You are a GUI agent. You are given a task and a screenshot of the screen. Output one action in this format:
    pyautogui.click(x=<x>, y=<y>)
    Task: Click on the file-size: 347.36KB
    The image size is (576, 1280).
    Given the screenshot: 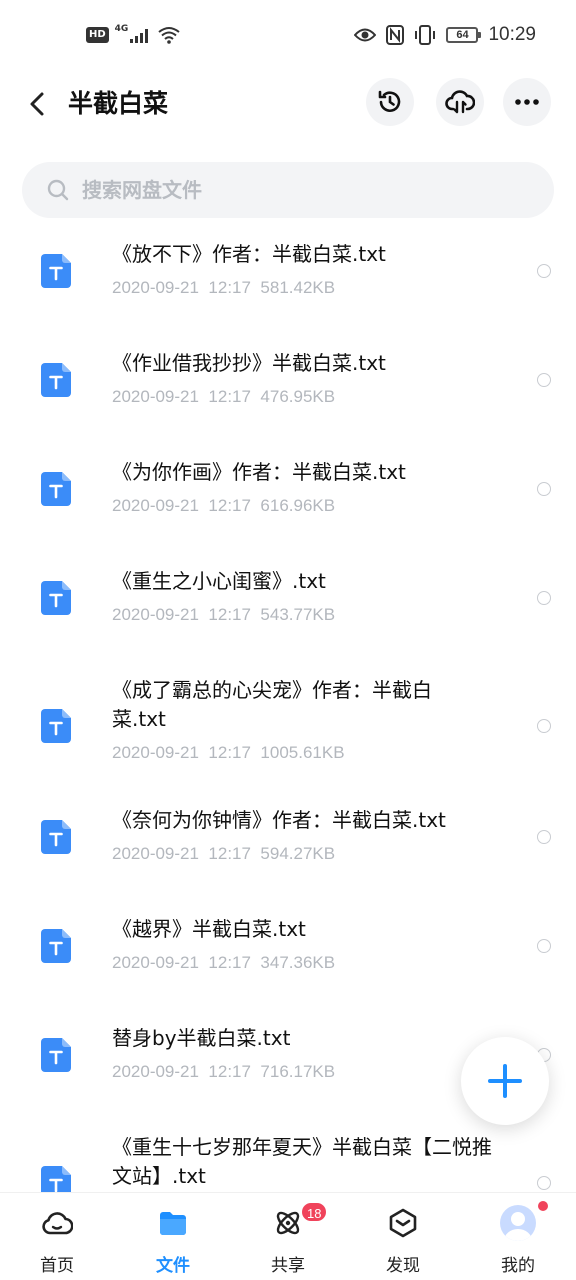 What is the action you would take?
    pyautogui.click(x=298, y=962)
    